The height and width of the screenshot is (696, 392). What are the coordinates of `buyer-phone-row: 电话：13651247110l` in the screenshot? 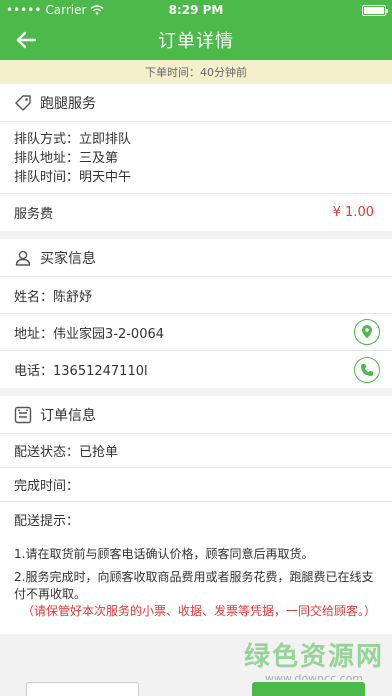 It's located at (196, 369).